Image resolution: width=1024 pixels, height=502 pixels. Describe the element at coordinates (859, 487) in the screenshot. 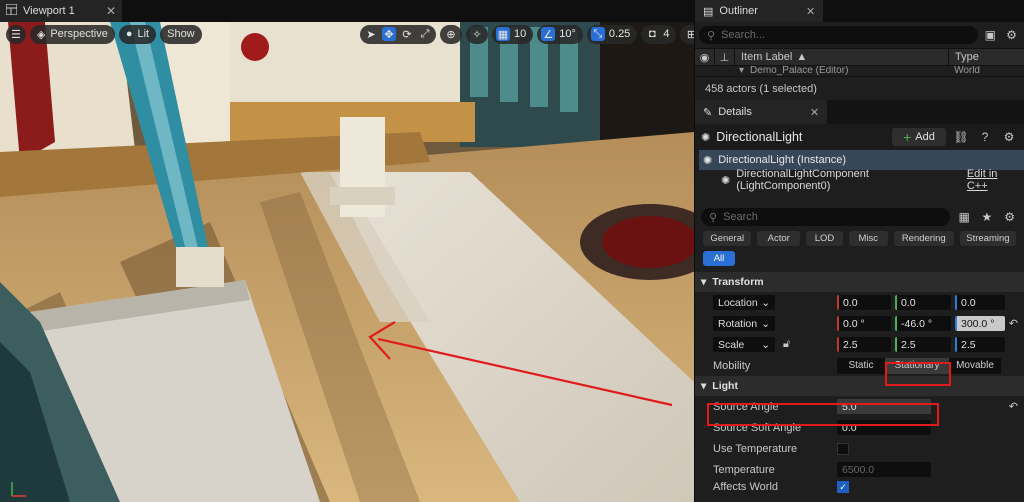

I see `affects-world-row: Affects World ✓` at that location.